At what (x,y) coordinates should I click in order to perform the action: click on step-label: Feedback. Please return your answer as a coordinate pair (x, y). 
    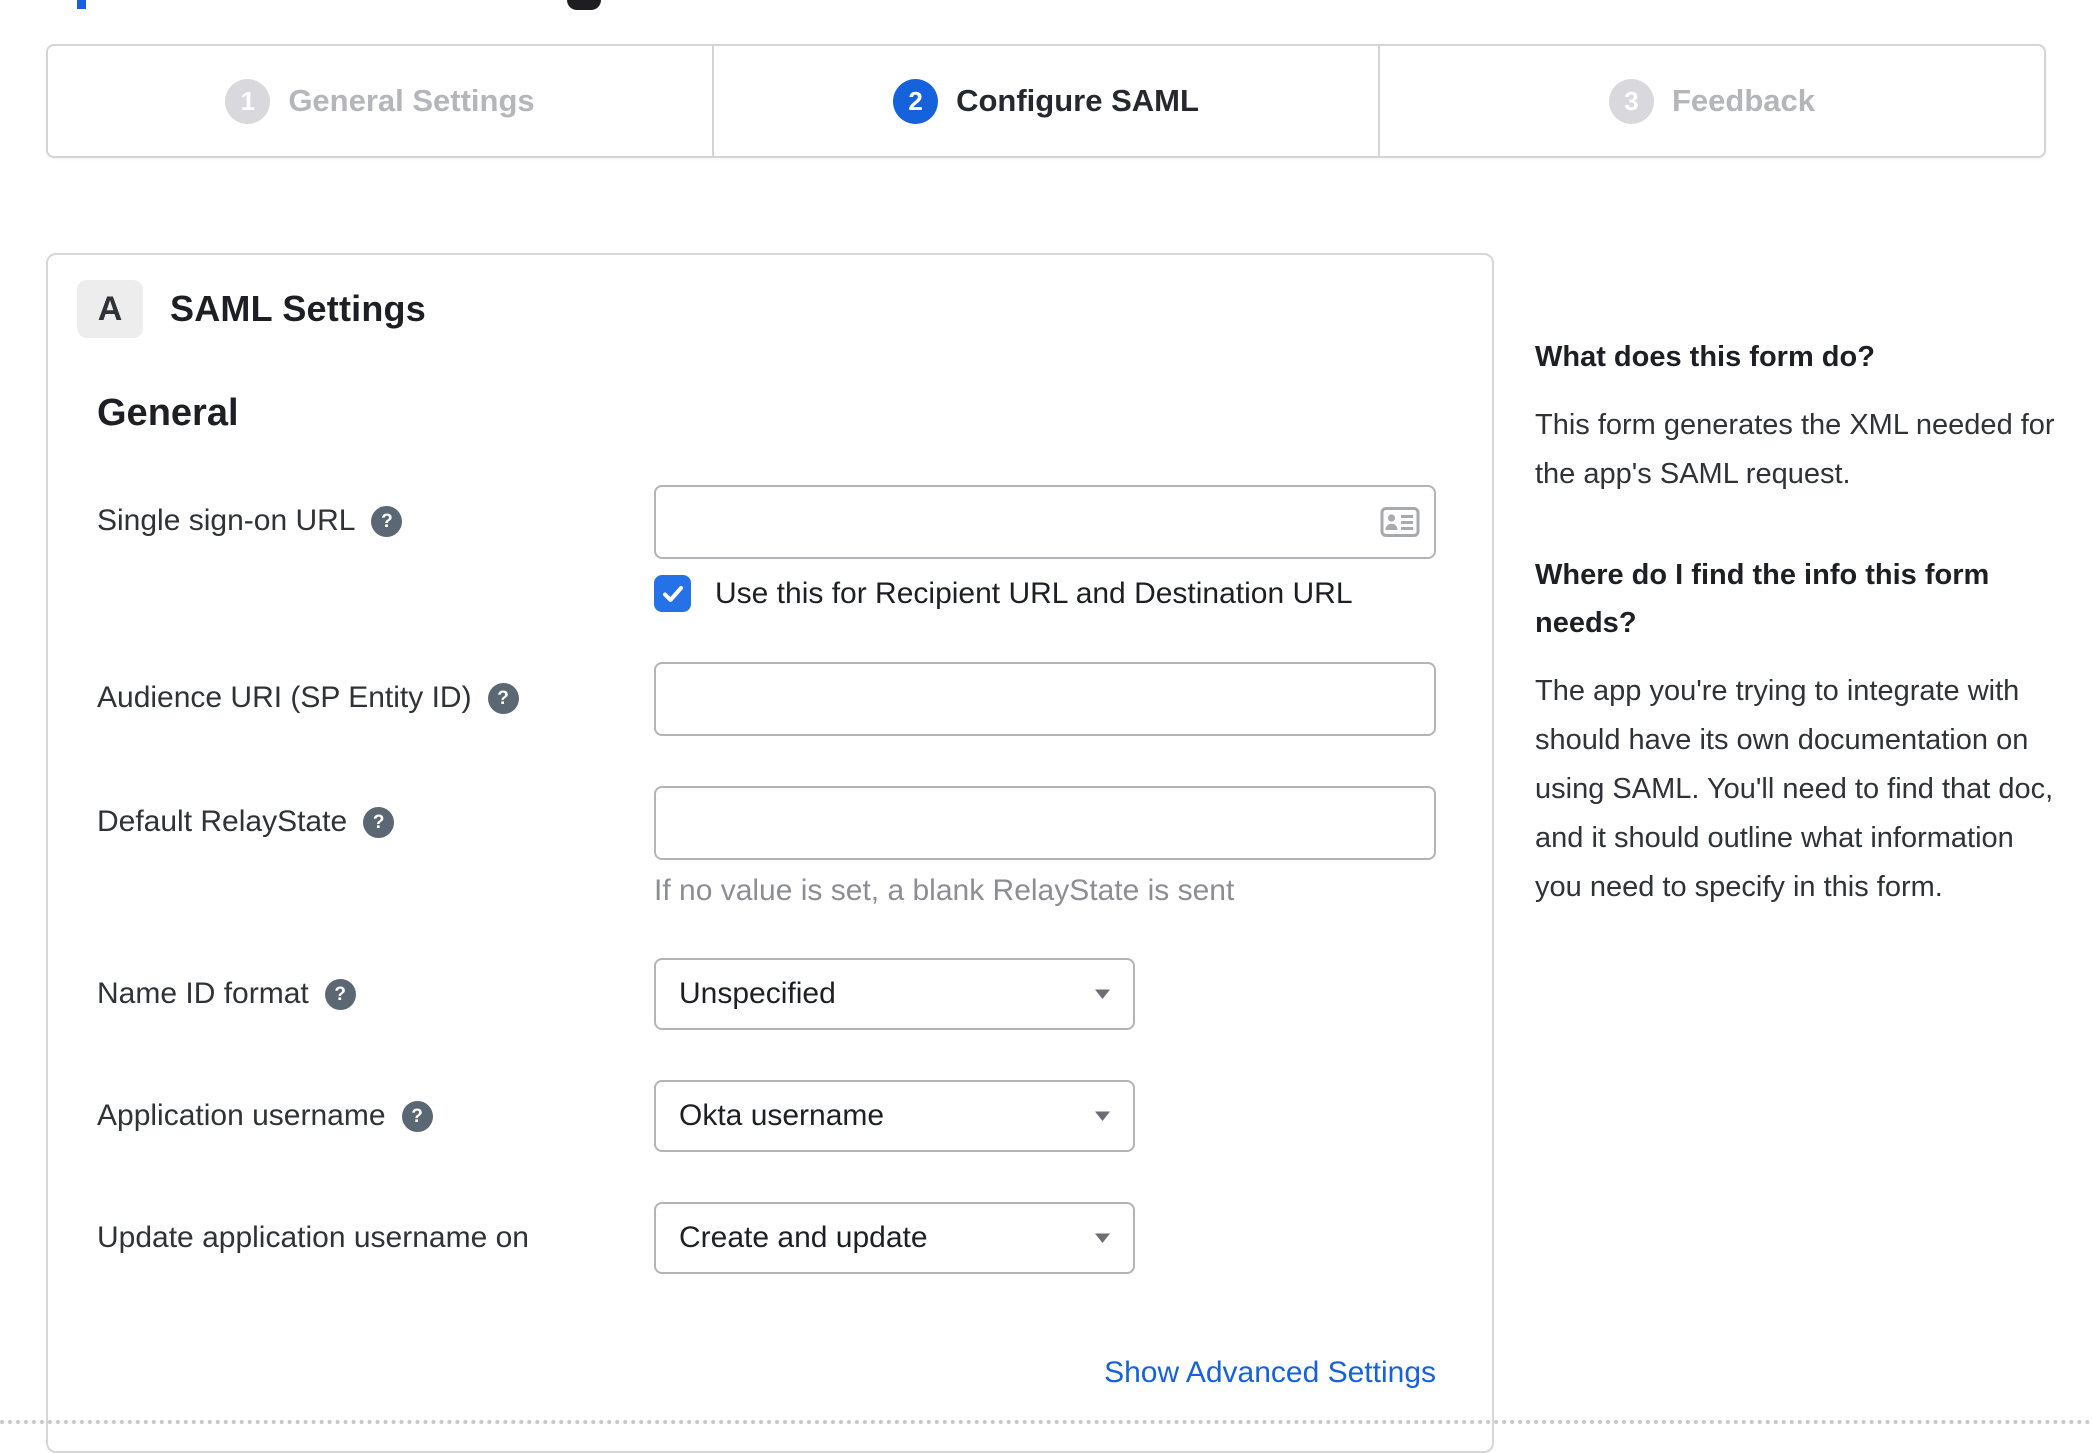
    Looking at the image, I should click on (1743, 100).